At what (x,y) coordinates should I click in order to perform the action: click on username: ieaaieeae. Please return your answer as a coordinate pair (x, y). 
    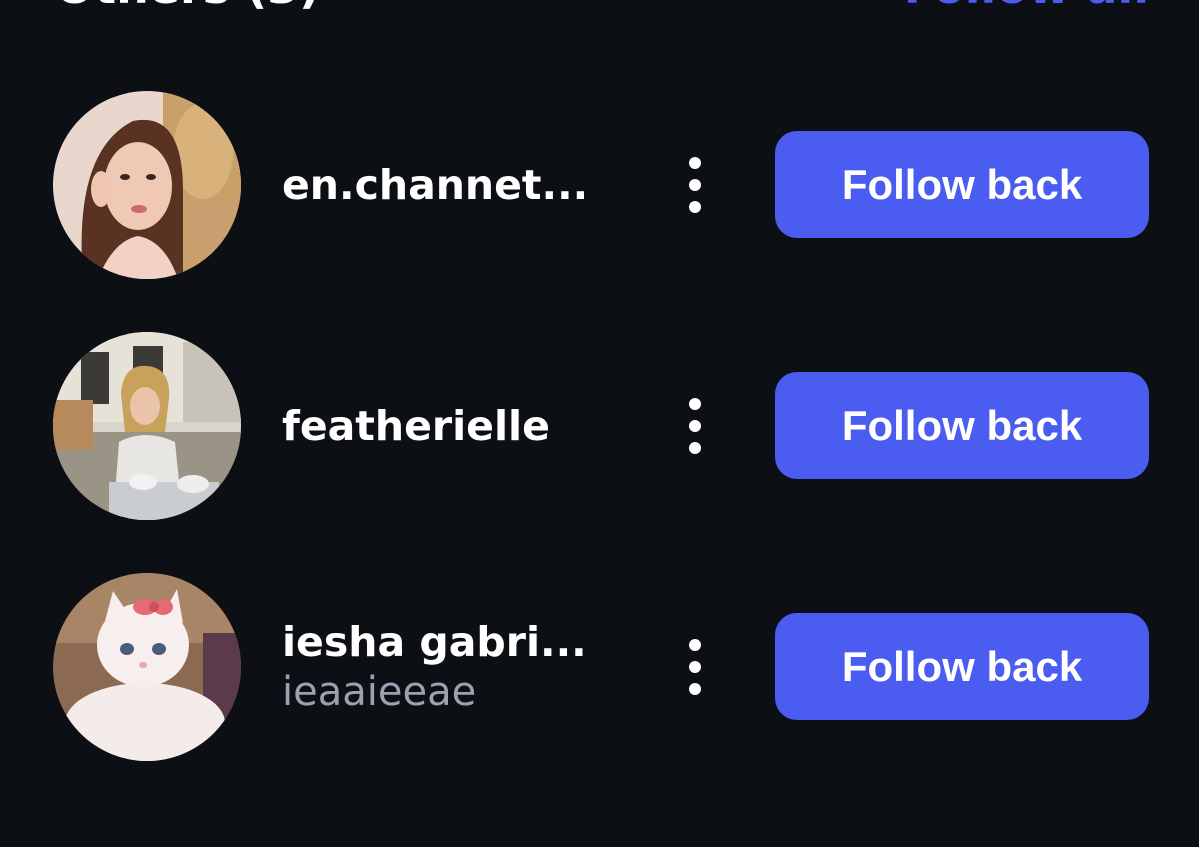
    Looking at the image, I should click on (379, 692).